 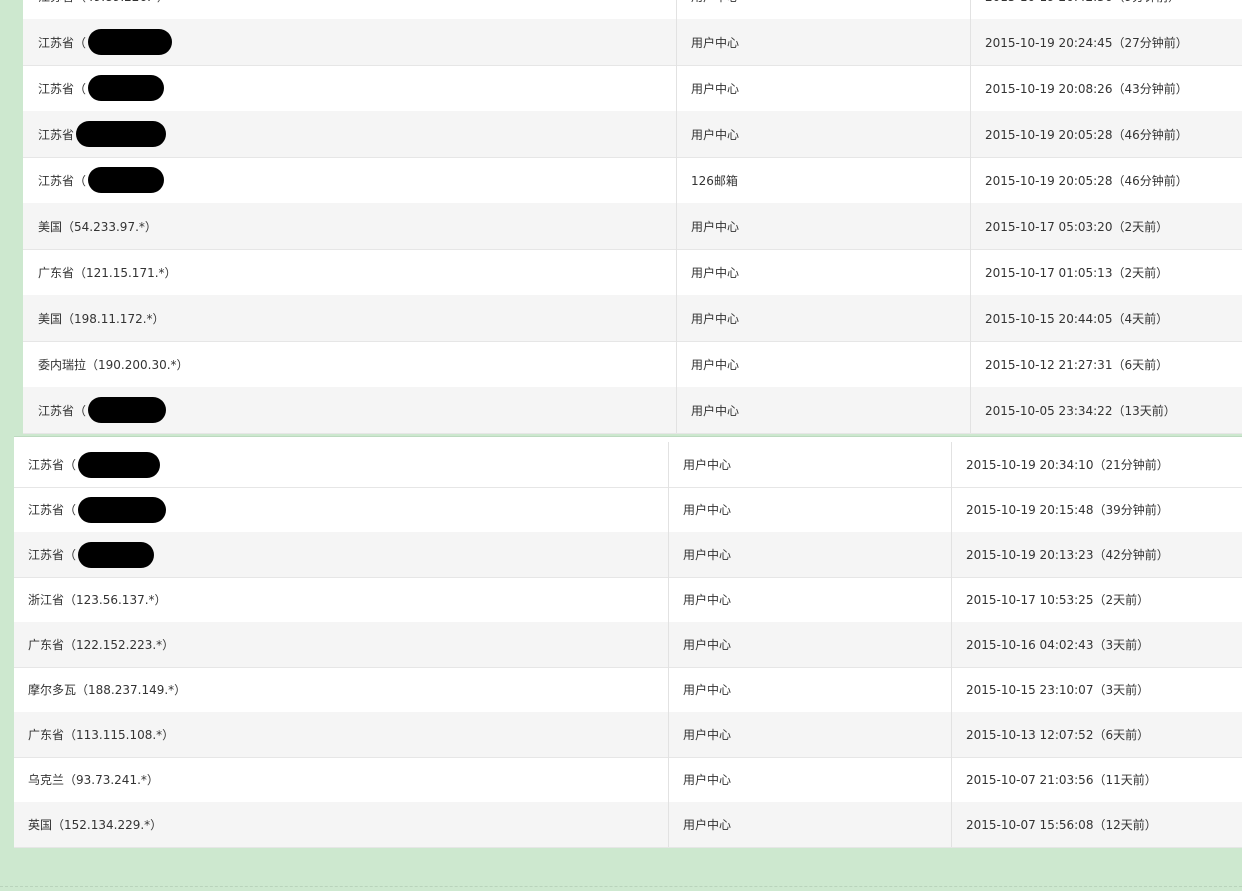 I want to click on login-time-cell: 2015-10-15 23:10:07（3天前）, so click(x=1050, y=689).